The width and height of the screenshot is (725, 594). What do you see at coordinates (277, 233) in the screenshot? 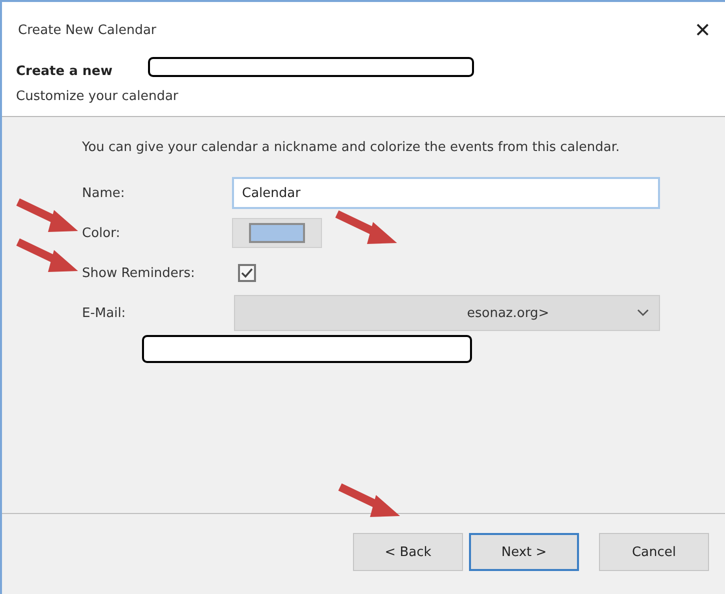
I see `color-picker` at bounding box center [277, 233].